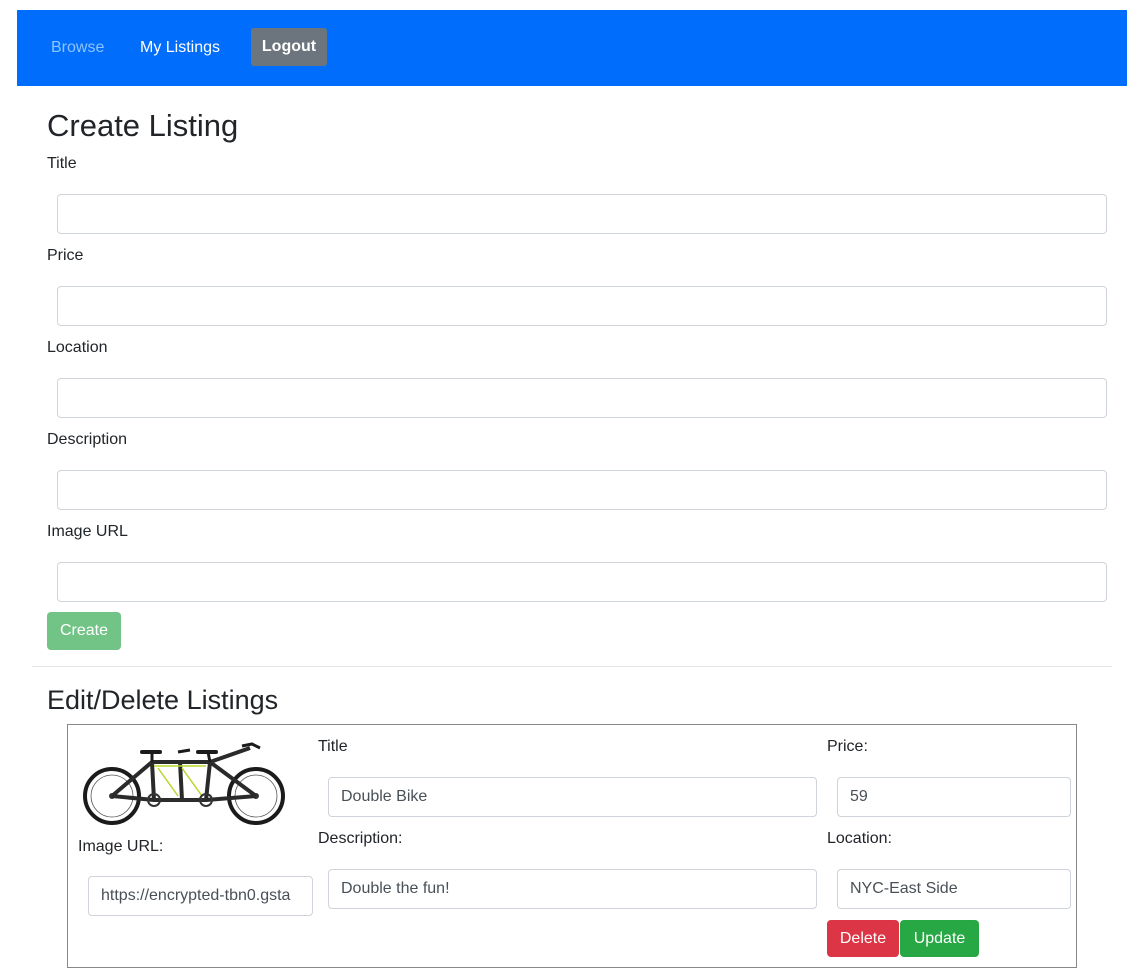 Image resolution: width=1143 pixels, height=969 pixels. Describe the element at coordinates (582, 214) in the screenshot. I see `title-input` at that location.